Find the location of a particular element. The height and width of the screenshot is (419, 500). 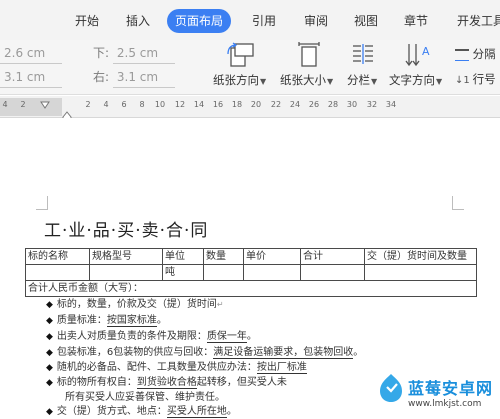

tab-home: 开始 is located at coordinates (87, 21).